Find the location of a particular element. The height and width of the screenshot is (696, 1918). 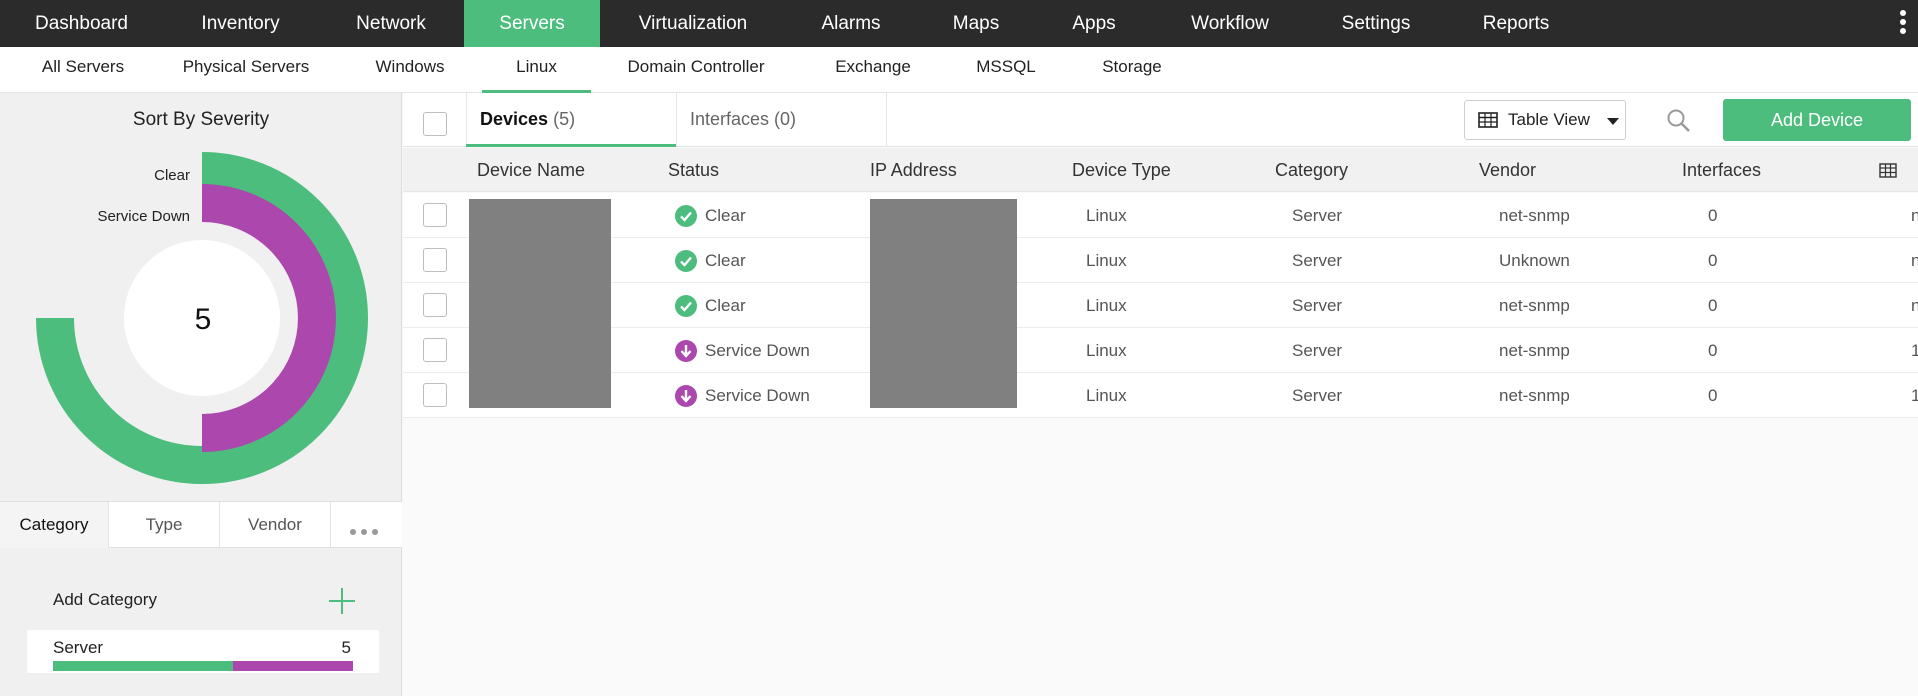

tab-type: Type is located at coordinates (164, 525).